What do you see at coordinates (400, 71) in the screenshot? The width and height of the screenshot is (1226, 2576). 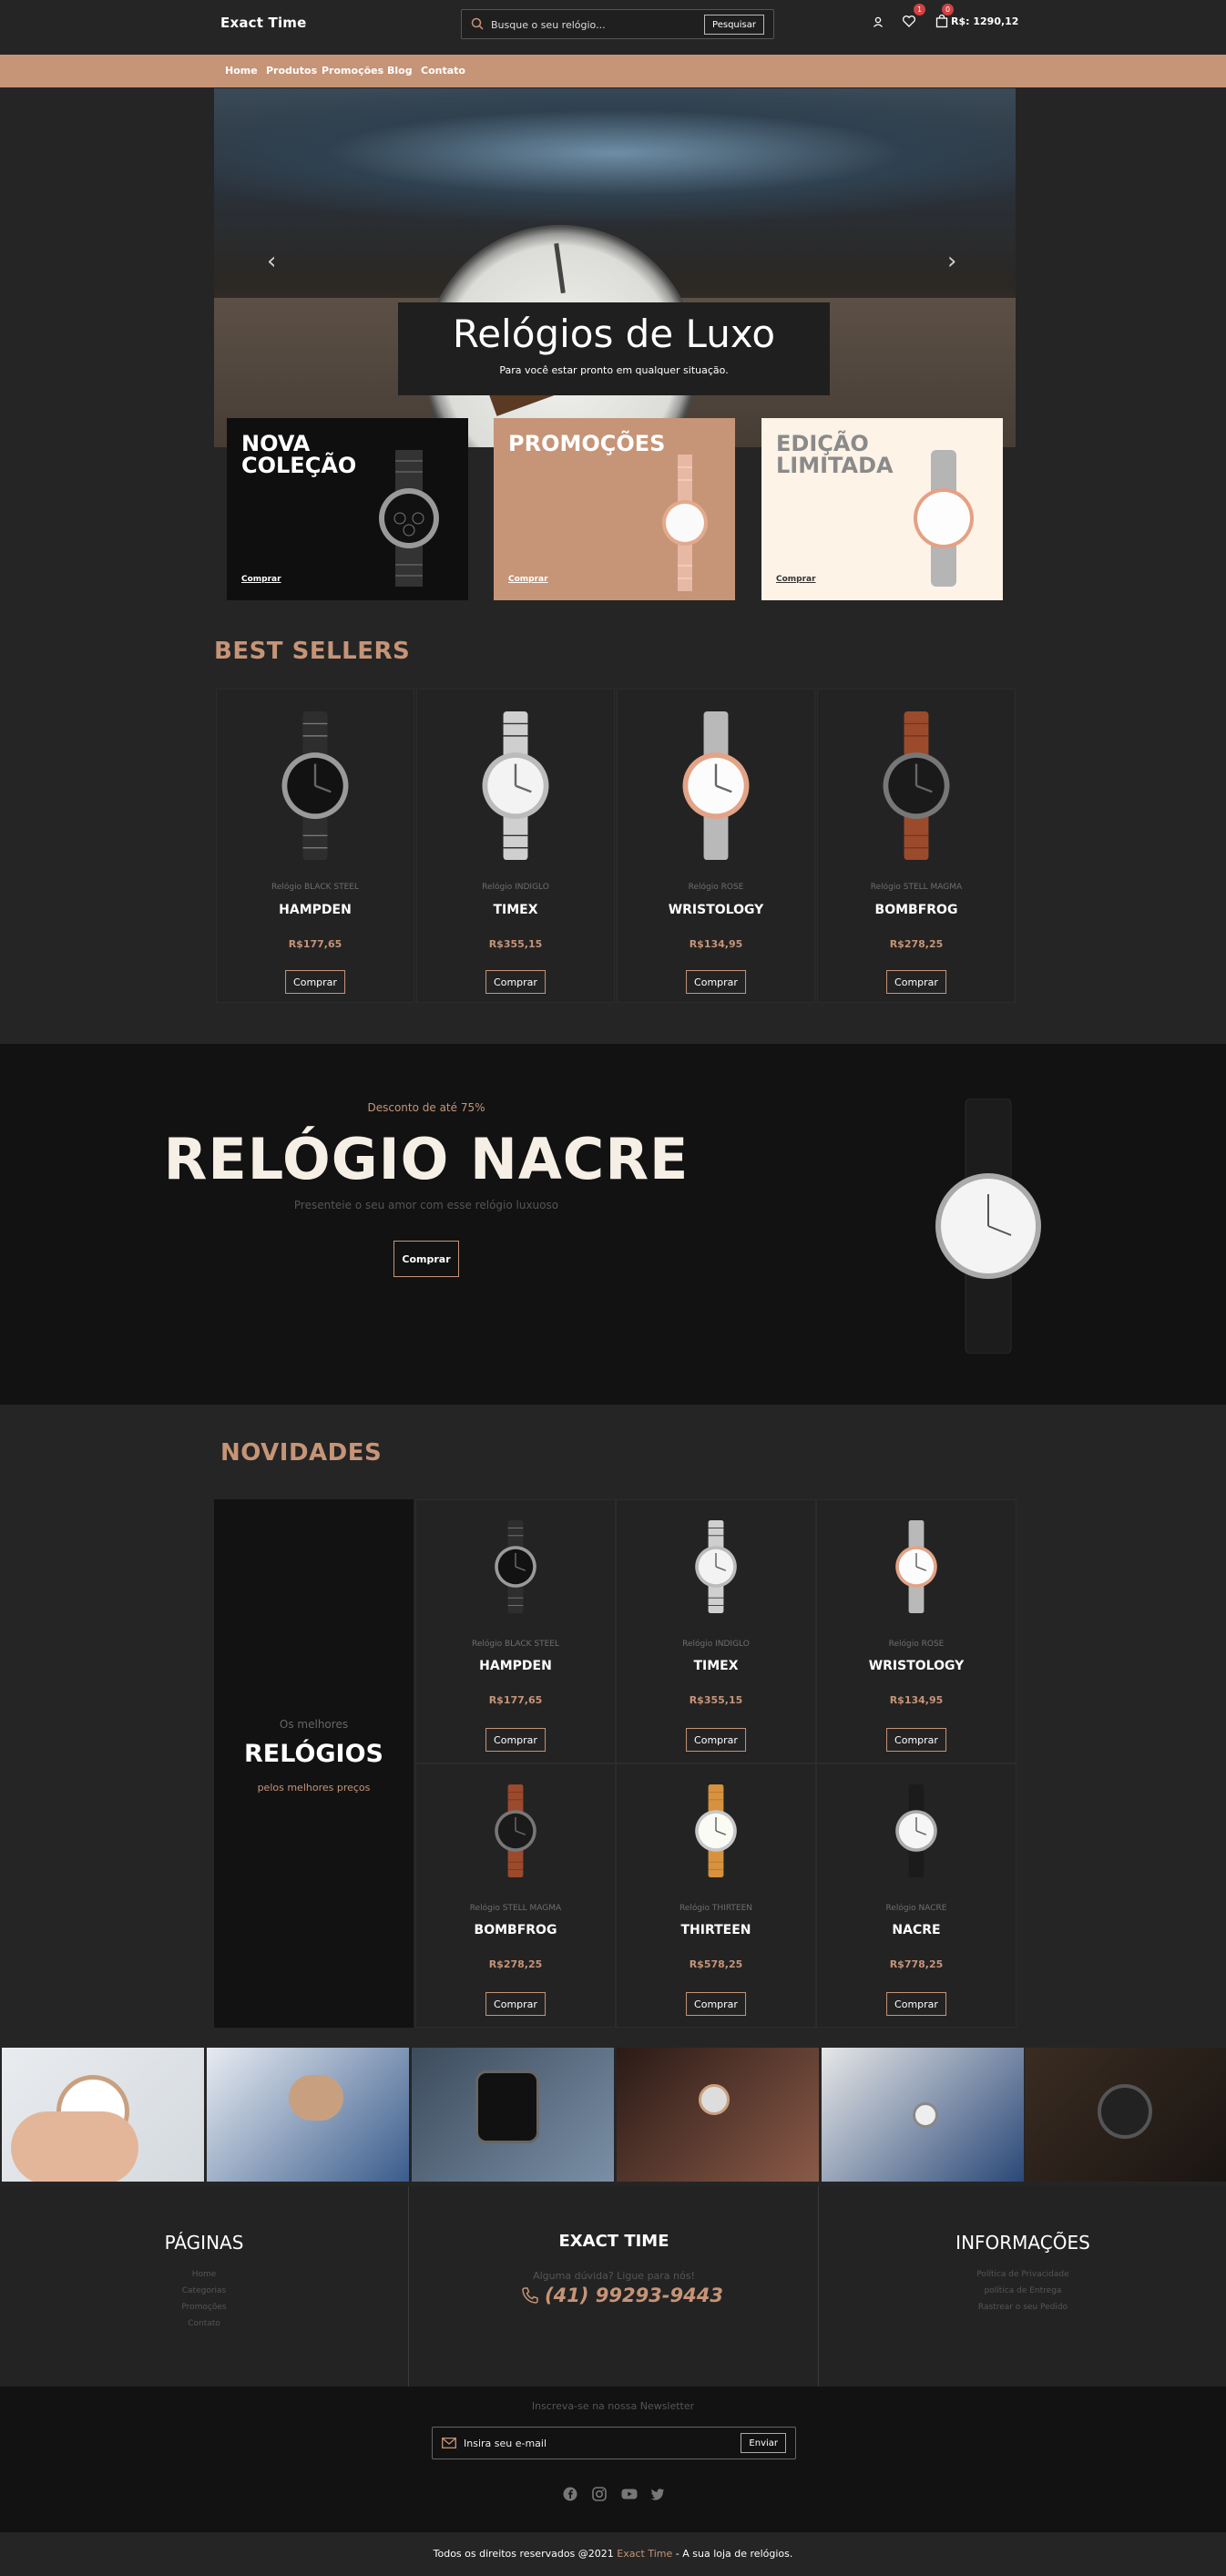 I see `nav-item-blog: Blog` at bounding box center [400, 71].